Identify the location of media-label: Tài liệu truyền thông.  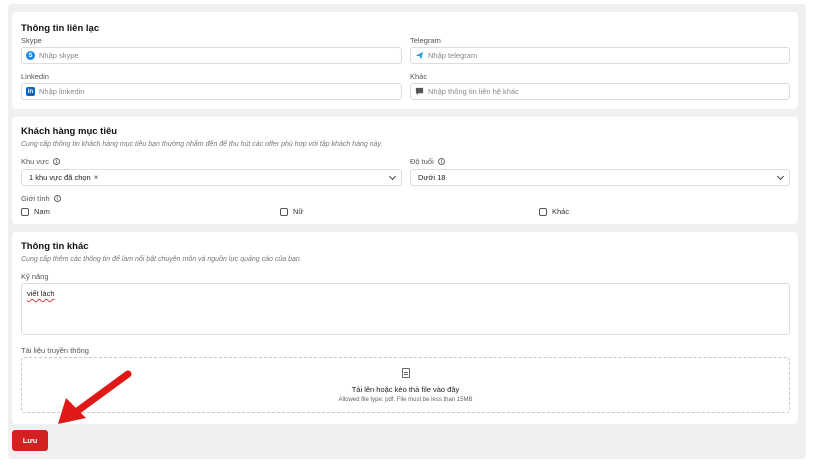
(55, 350).